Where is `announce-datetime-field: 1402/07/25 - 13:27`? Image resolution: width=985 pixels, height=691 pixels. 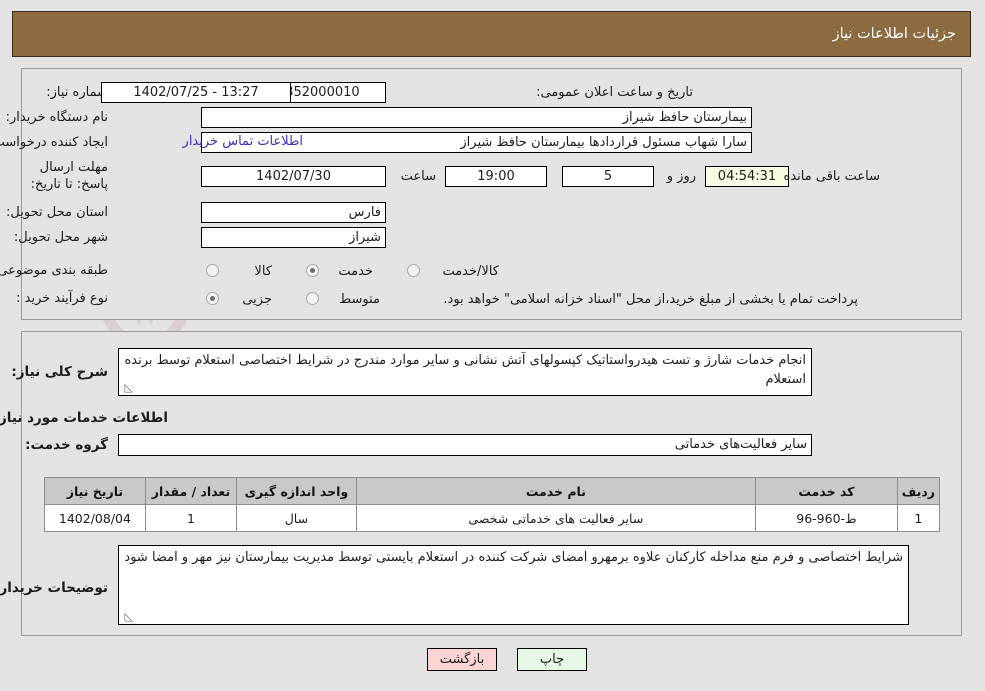 announce-datetime-field: 1402/07/25 - 13:27 is located at coordinates (197, 92).